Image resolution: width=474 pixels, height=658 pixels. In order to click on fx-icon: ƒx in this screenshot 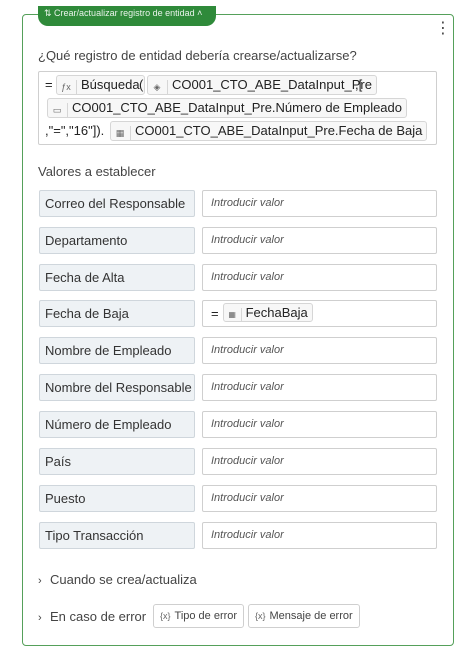, I will do `click(68, 87)`.